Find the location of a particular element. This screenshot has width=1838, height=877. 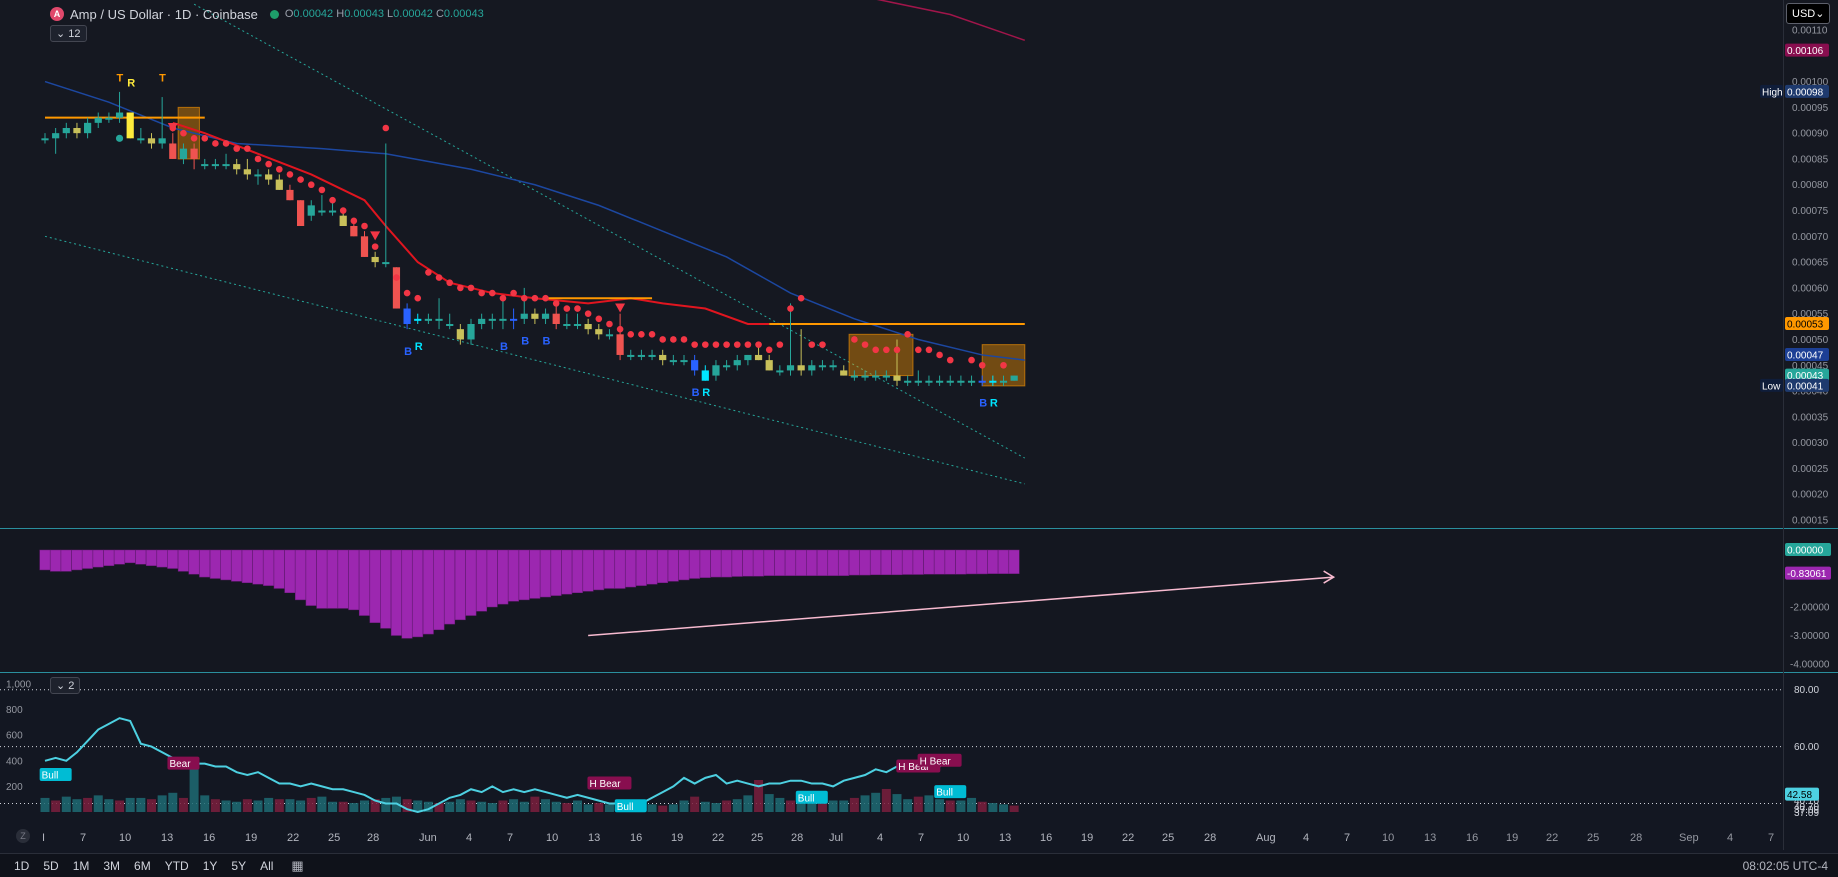

range-ytd-button: YTD is located at coordinates (177, 866).